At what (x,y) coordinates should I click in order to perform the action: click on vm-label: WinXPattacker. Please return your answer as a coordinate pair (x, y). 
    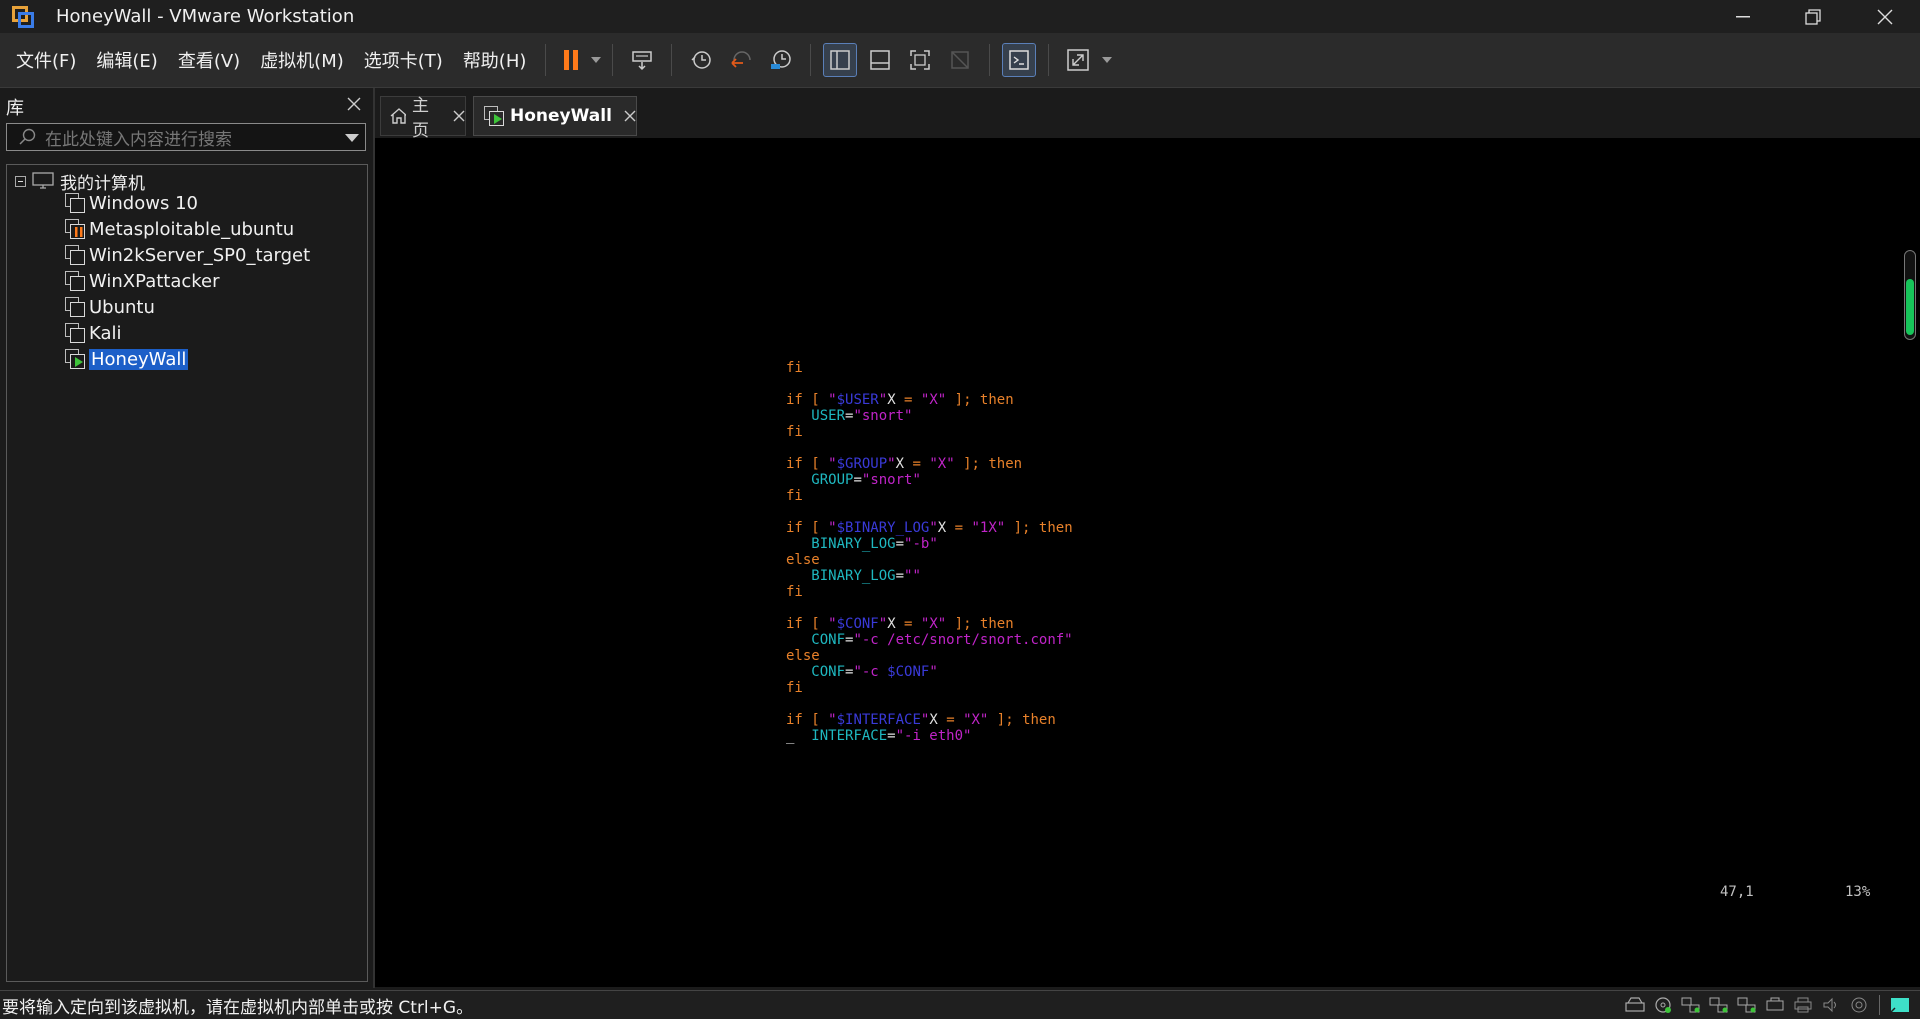
    Looking at the image, I should click on (154, 281).